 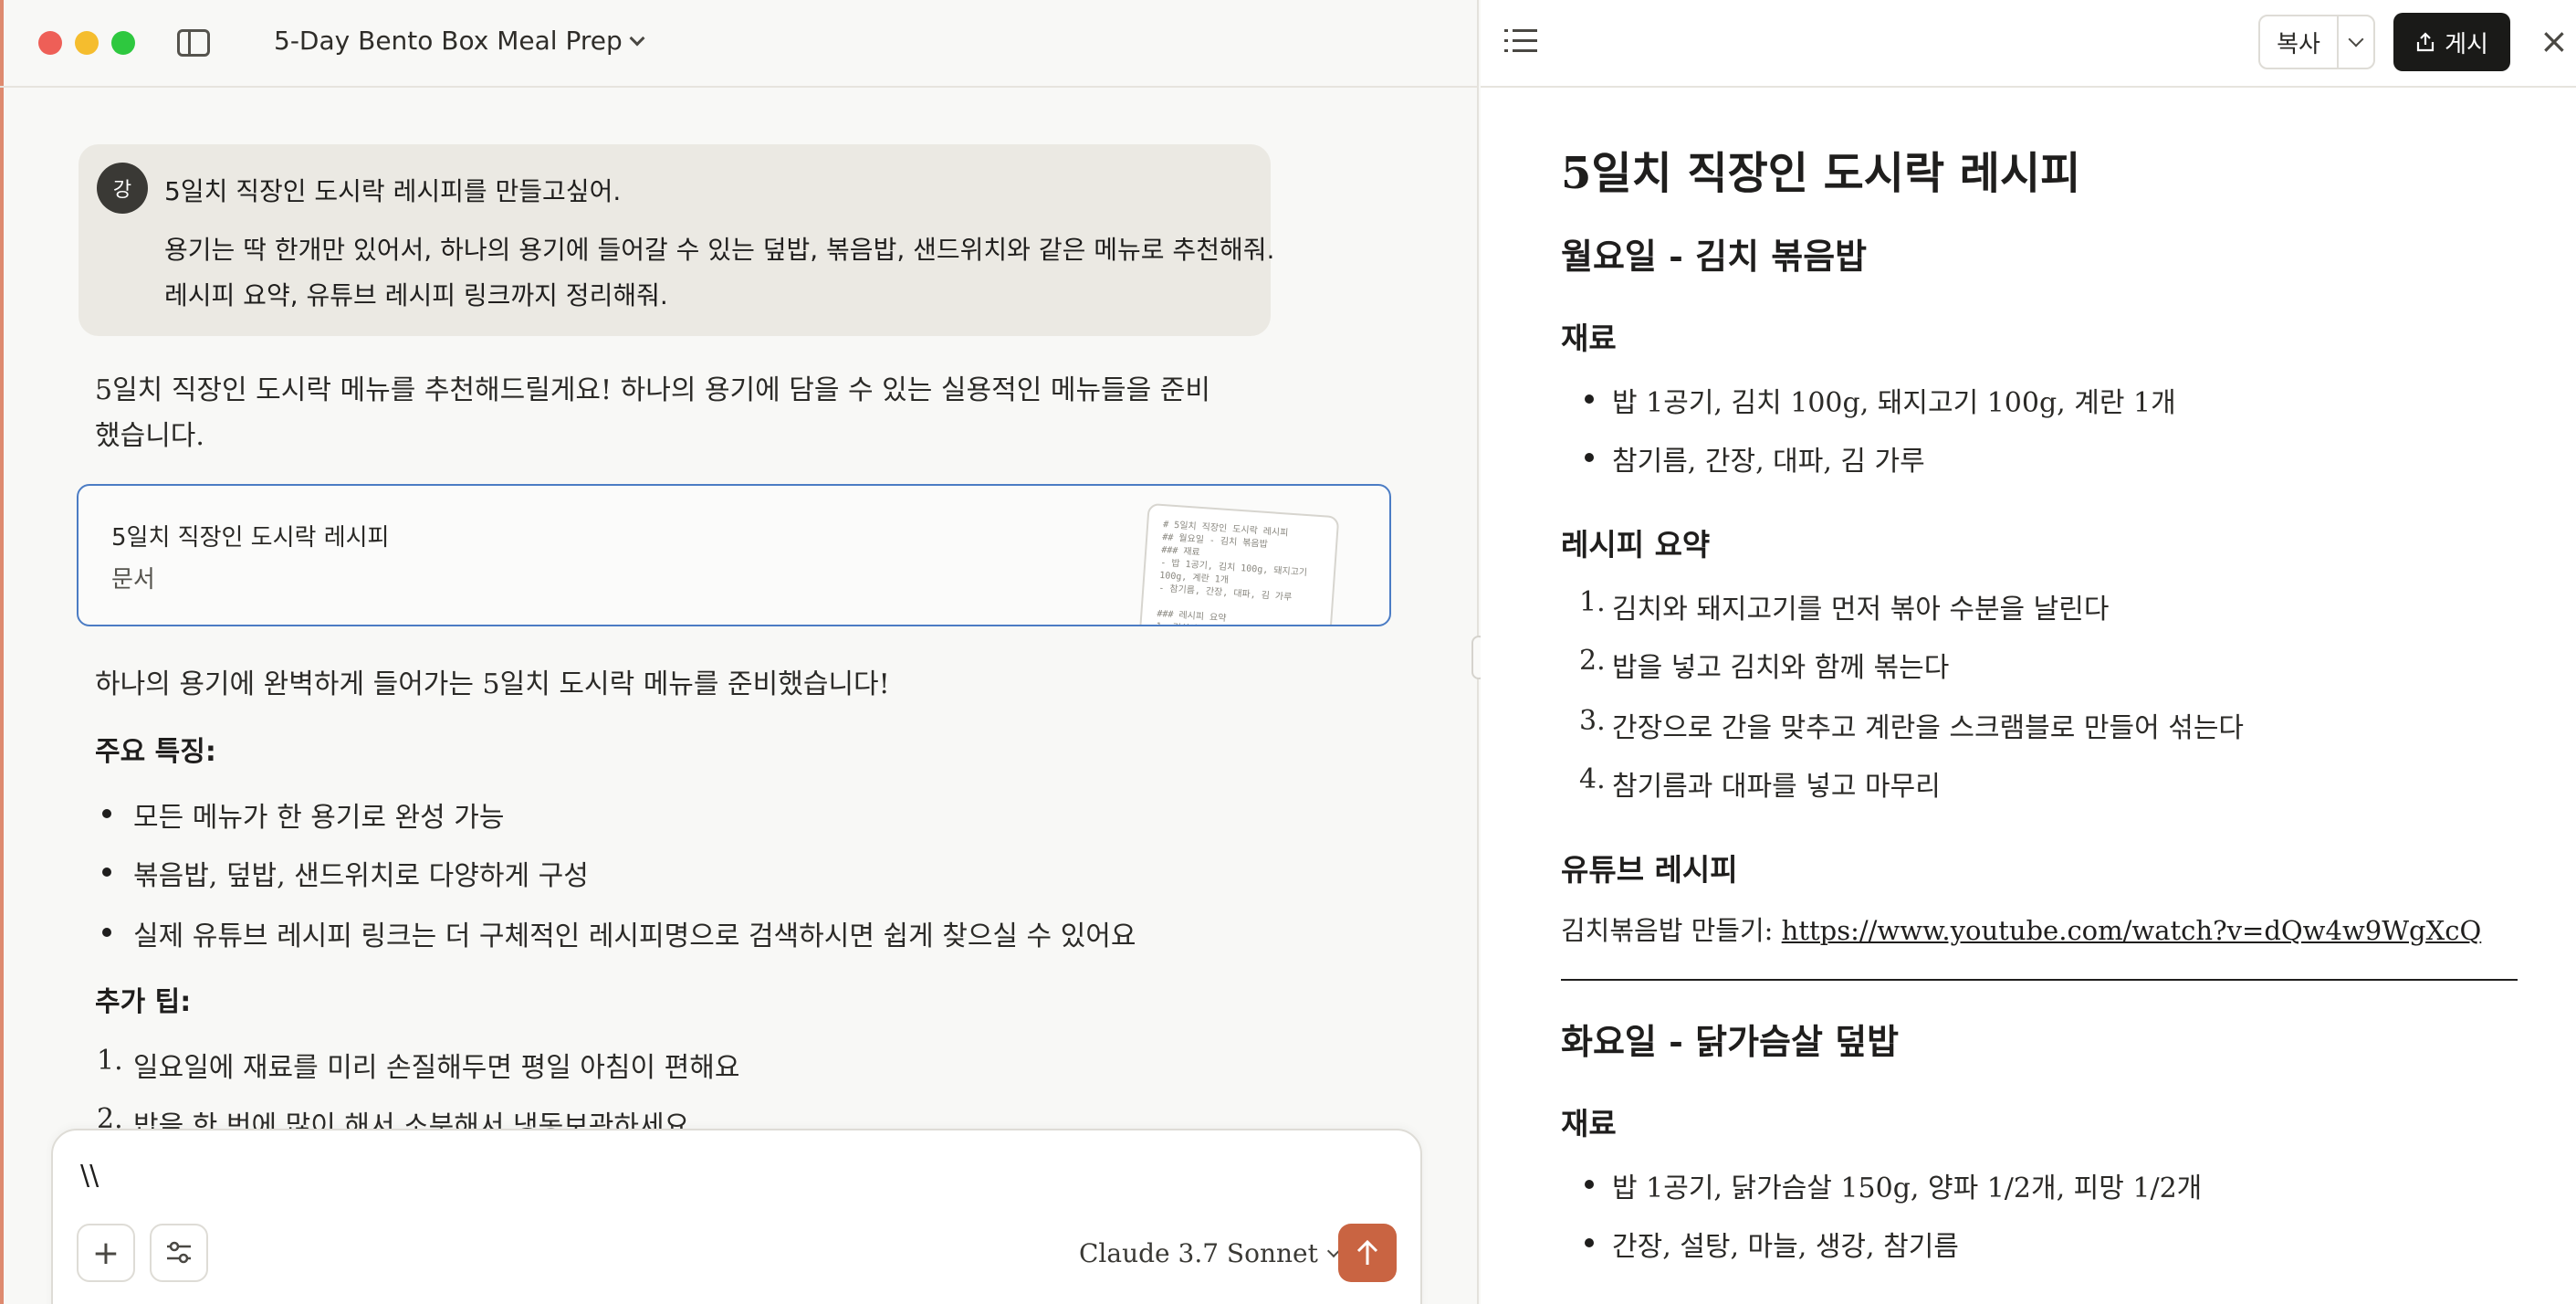 What do you see at coordinates (2466, 44) in the screenshot?
I see `publish-label: 게시` at bounding box center [2466, 44].